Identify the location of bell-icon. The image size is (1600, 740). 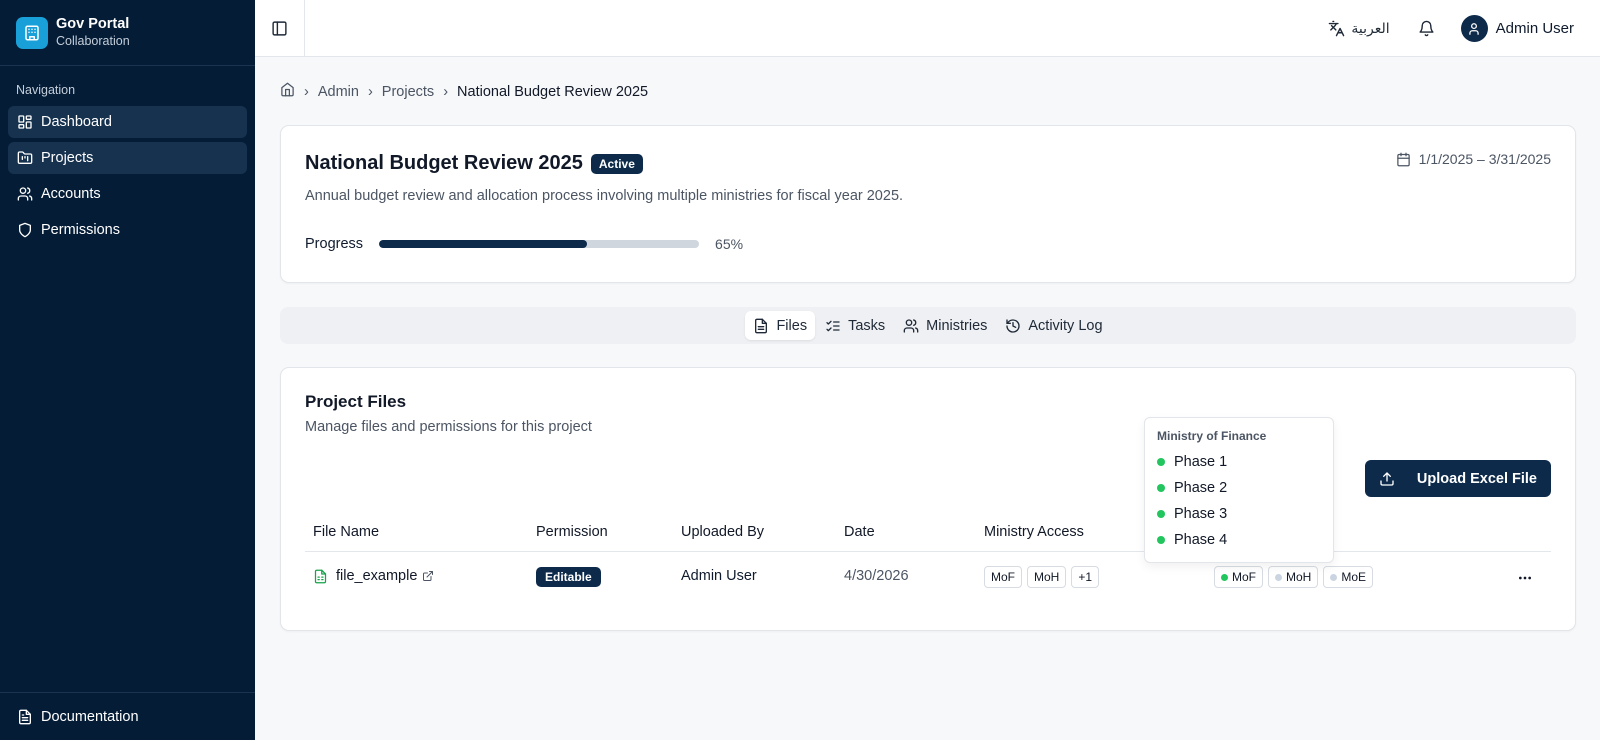
(1426, 28).